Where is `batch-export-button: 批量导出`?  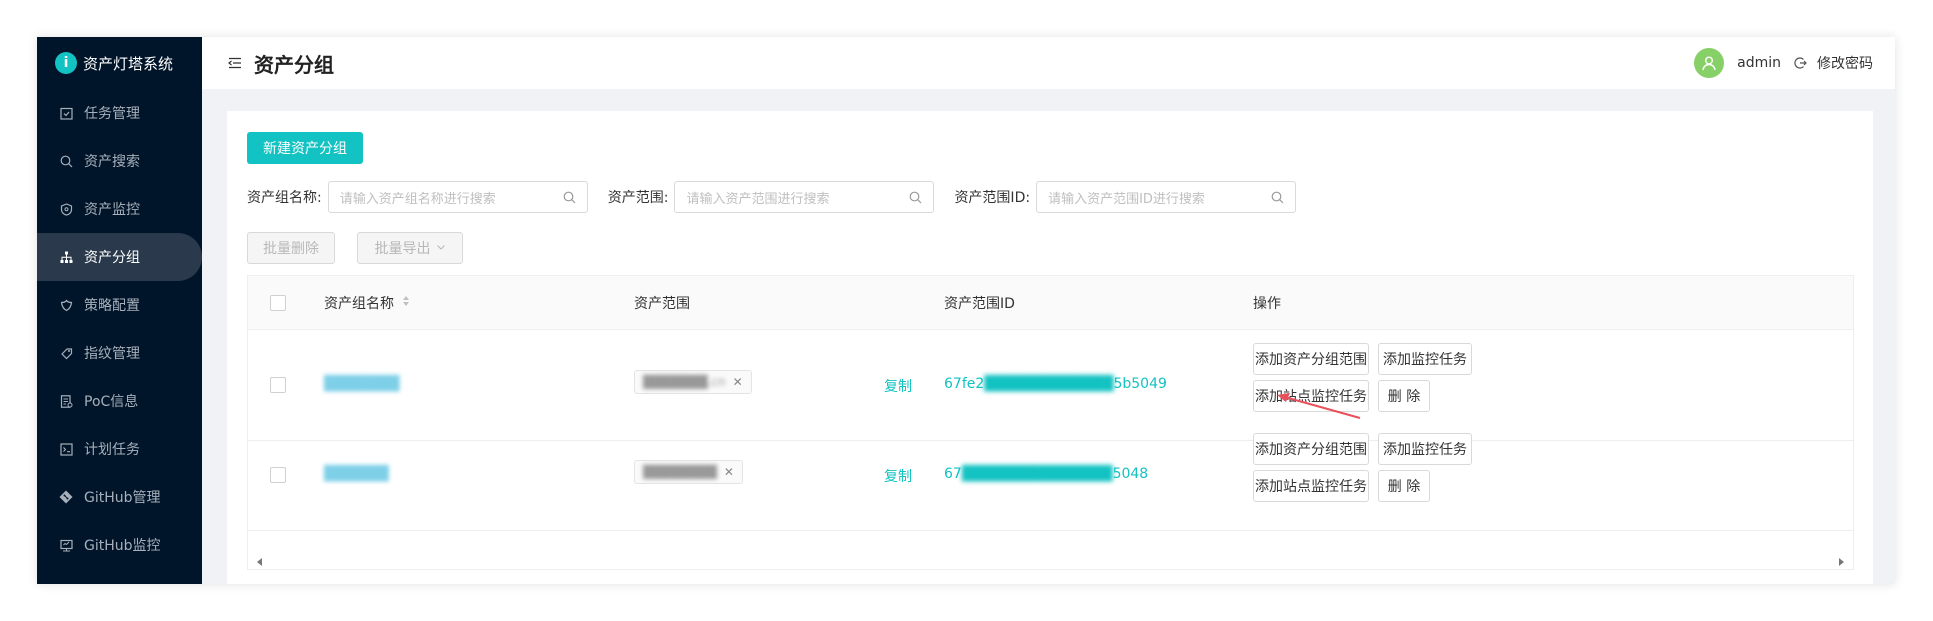 batch-export-button: 批量导出 is located at coordinates (410, 248).